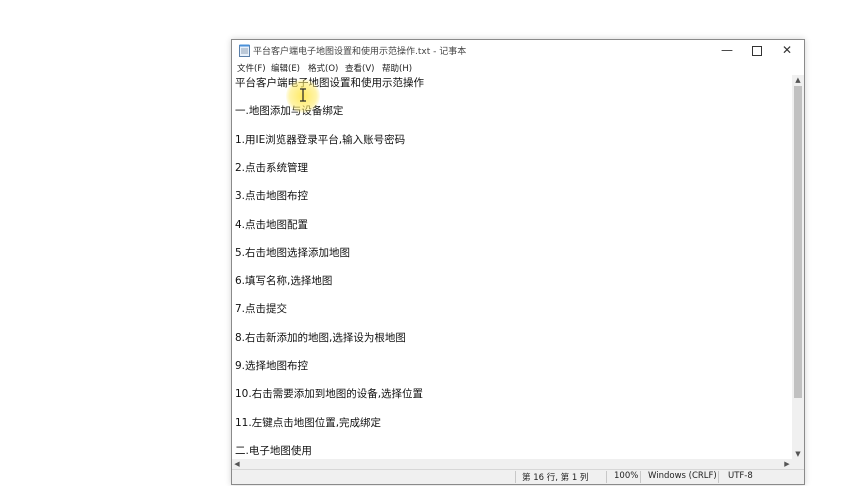 This screenshot has width=864, height=486. I want to click on minimize-icon: —, so click(727, 50).